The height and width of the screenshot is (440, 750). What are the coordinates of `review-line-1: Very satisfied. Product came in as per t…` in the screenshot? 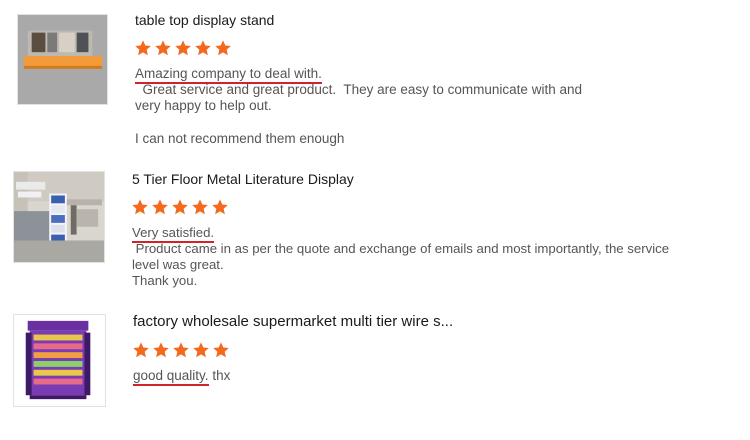 It's located at (438, 241).